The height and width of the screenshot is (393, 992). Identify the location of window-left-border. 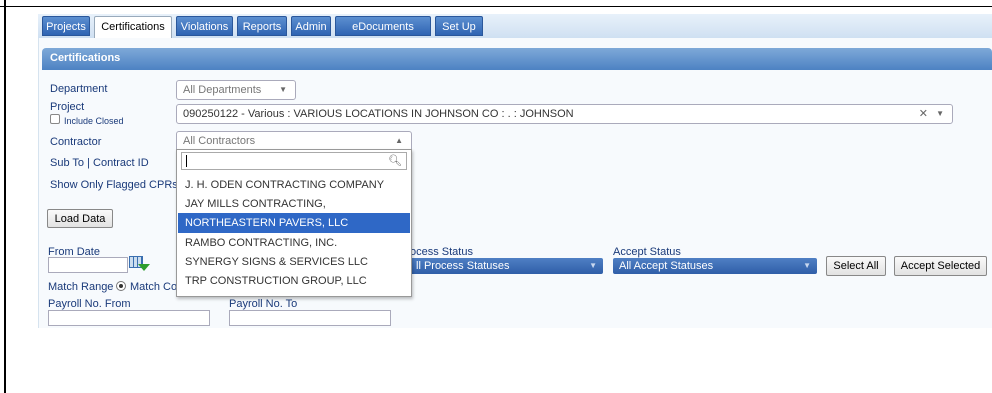
(3, 196).